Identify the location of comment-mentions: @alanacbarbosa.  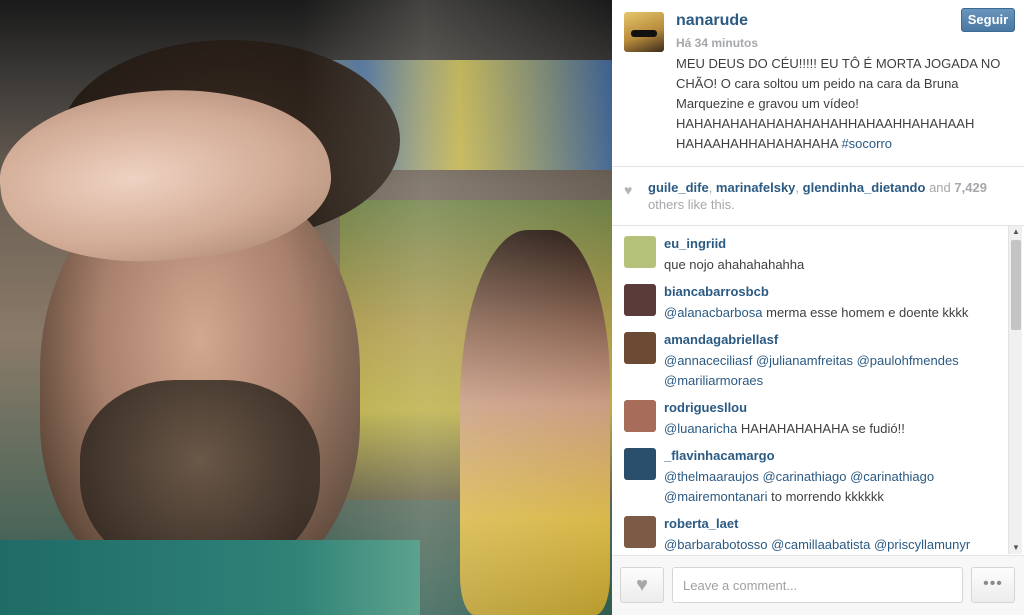
(713, 312).